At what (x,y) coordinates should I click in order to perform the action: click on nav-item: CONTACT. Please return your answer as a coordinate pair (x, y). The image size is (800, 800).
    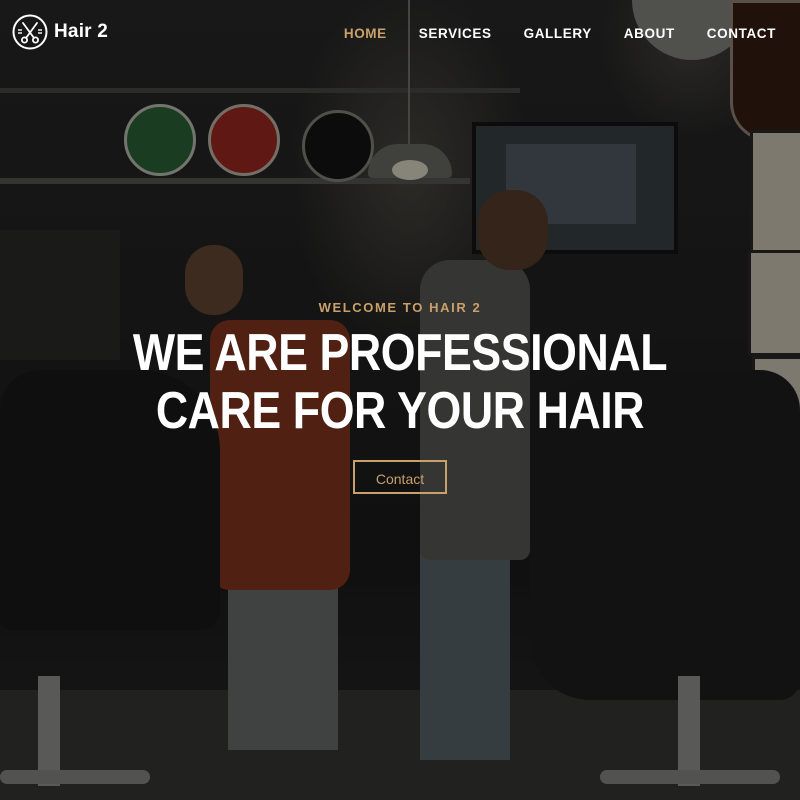
    Looking at the image, I should click on (741, 34).